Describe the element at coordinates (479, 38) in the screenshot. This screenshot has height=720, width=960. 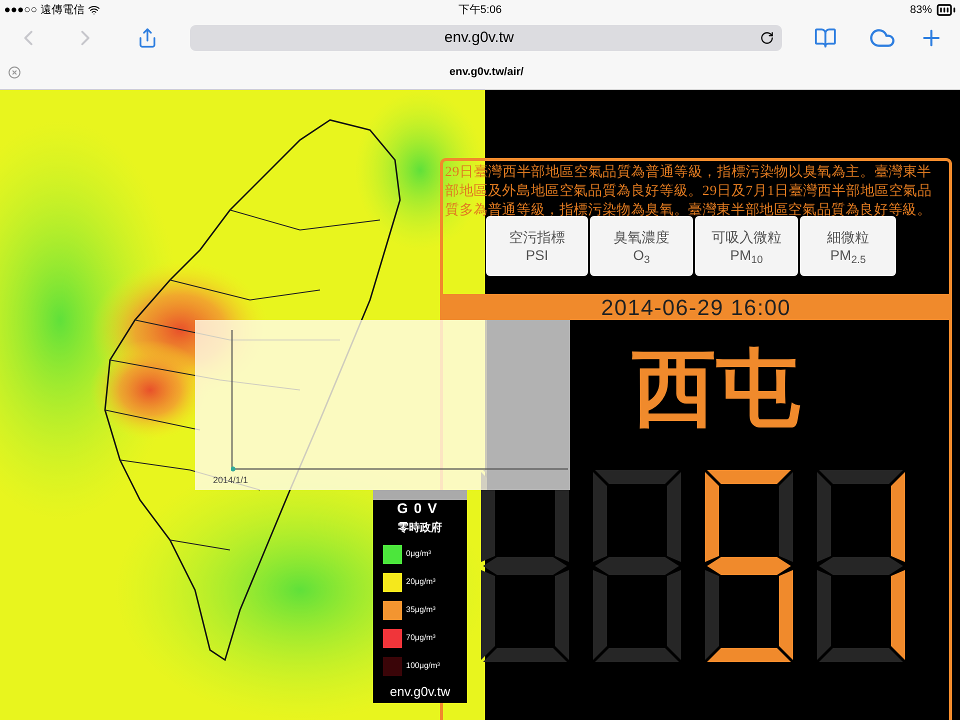
I see `address-text: env.g0v.tw` at that location.